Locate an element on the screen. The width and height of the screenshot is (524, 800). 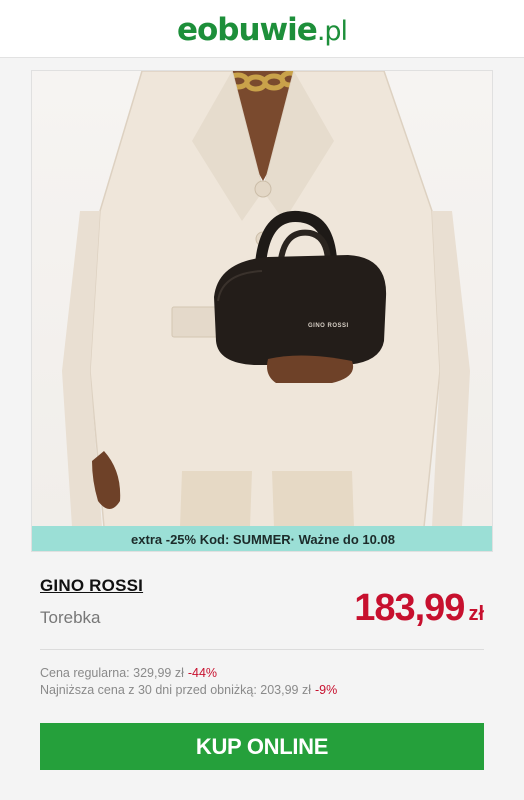
promo-banner: extra -25% Kod: SUMMER· Ważne do 10.08 is located at coordinates (262, 538).